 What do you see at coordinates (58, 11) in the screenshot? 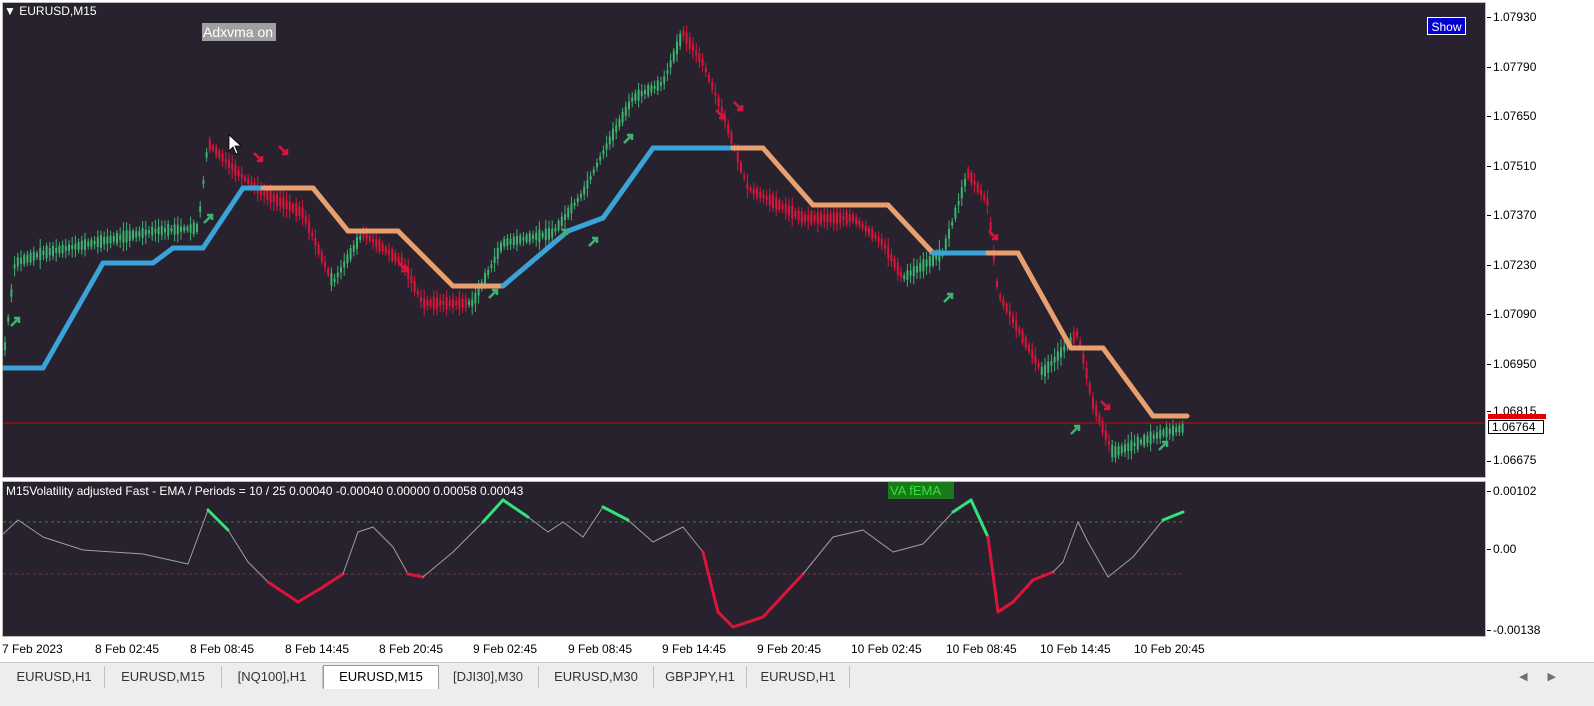
I see `symbol-text: EURUSD,M15` at bounding box center [58, 11].